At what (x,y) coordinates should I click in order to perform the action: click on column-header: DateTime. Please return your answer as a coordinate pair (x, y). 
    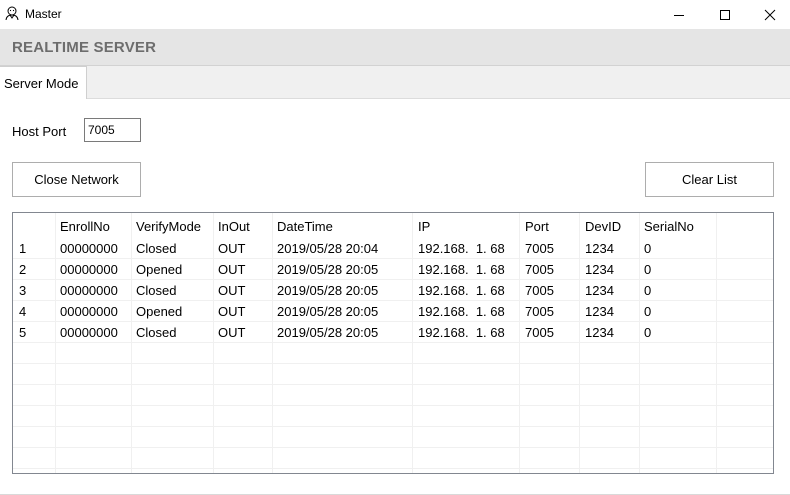
    Looking at the image, I should click on (305, 226).